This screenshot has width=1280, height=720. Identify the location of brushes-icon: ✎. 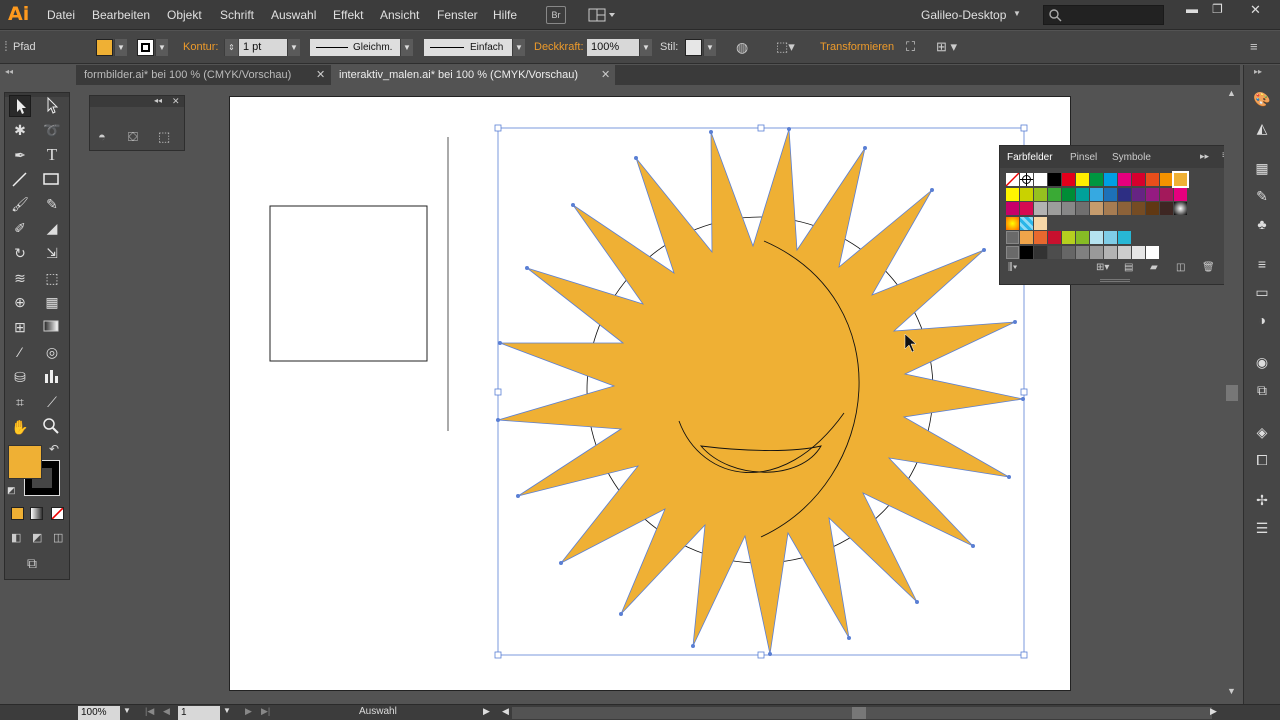
(1262, 196).